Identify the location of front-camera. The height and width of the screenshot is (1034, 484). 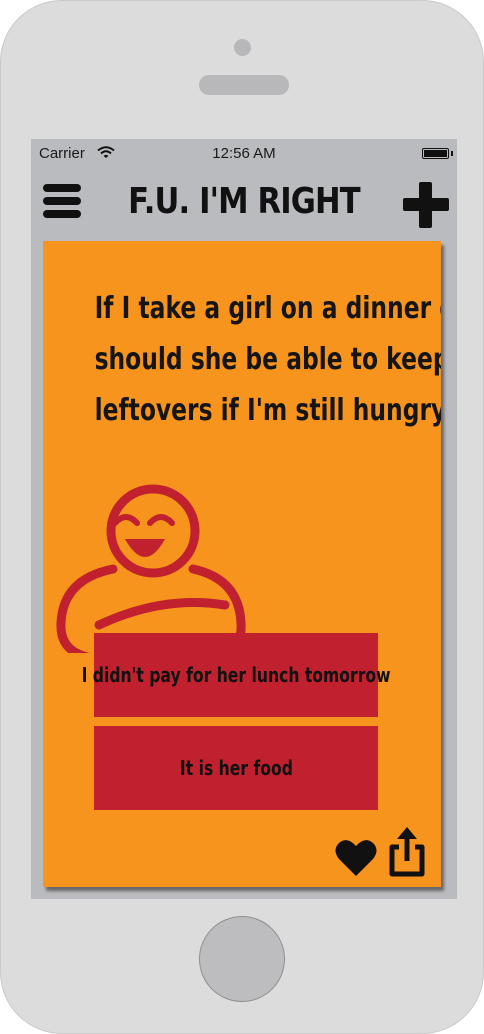
(242, 47).